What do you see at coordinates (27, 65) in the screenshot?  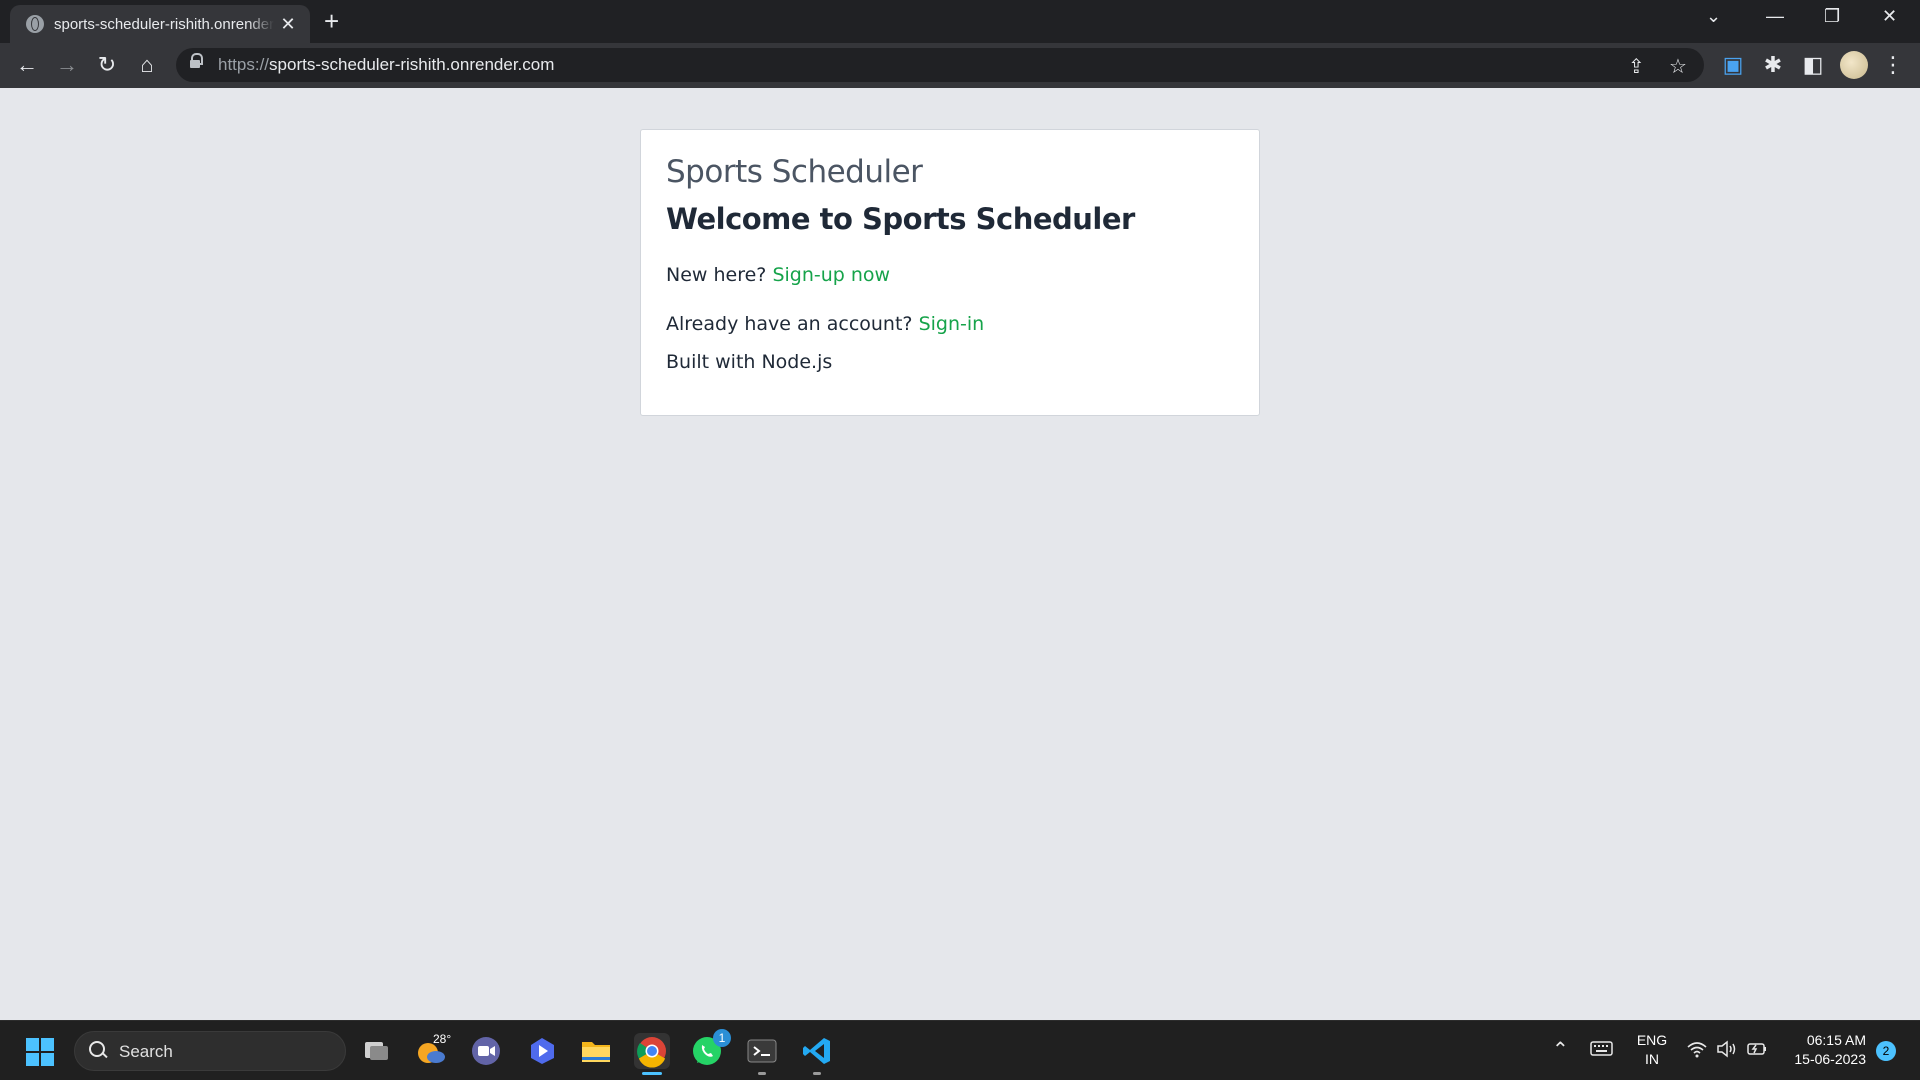 I see `back-icon: ←` at bounding box center [27, 65].